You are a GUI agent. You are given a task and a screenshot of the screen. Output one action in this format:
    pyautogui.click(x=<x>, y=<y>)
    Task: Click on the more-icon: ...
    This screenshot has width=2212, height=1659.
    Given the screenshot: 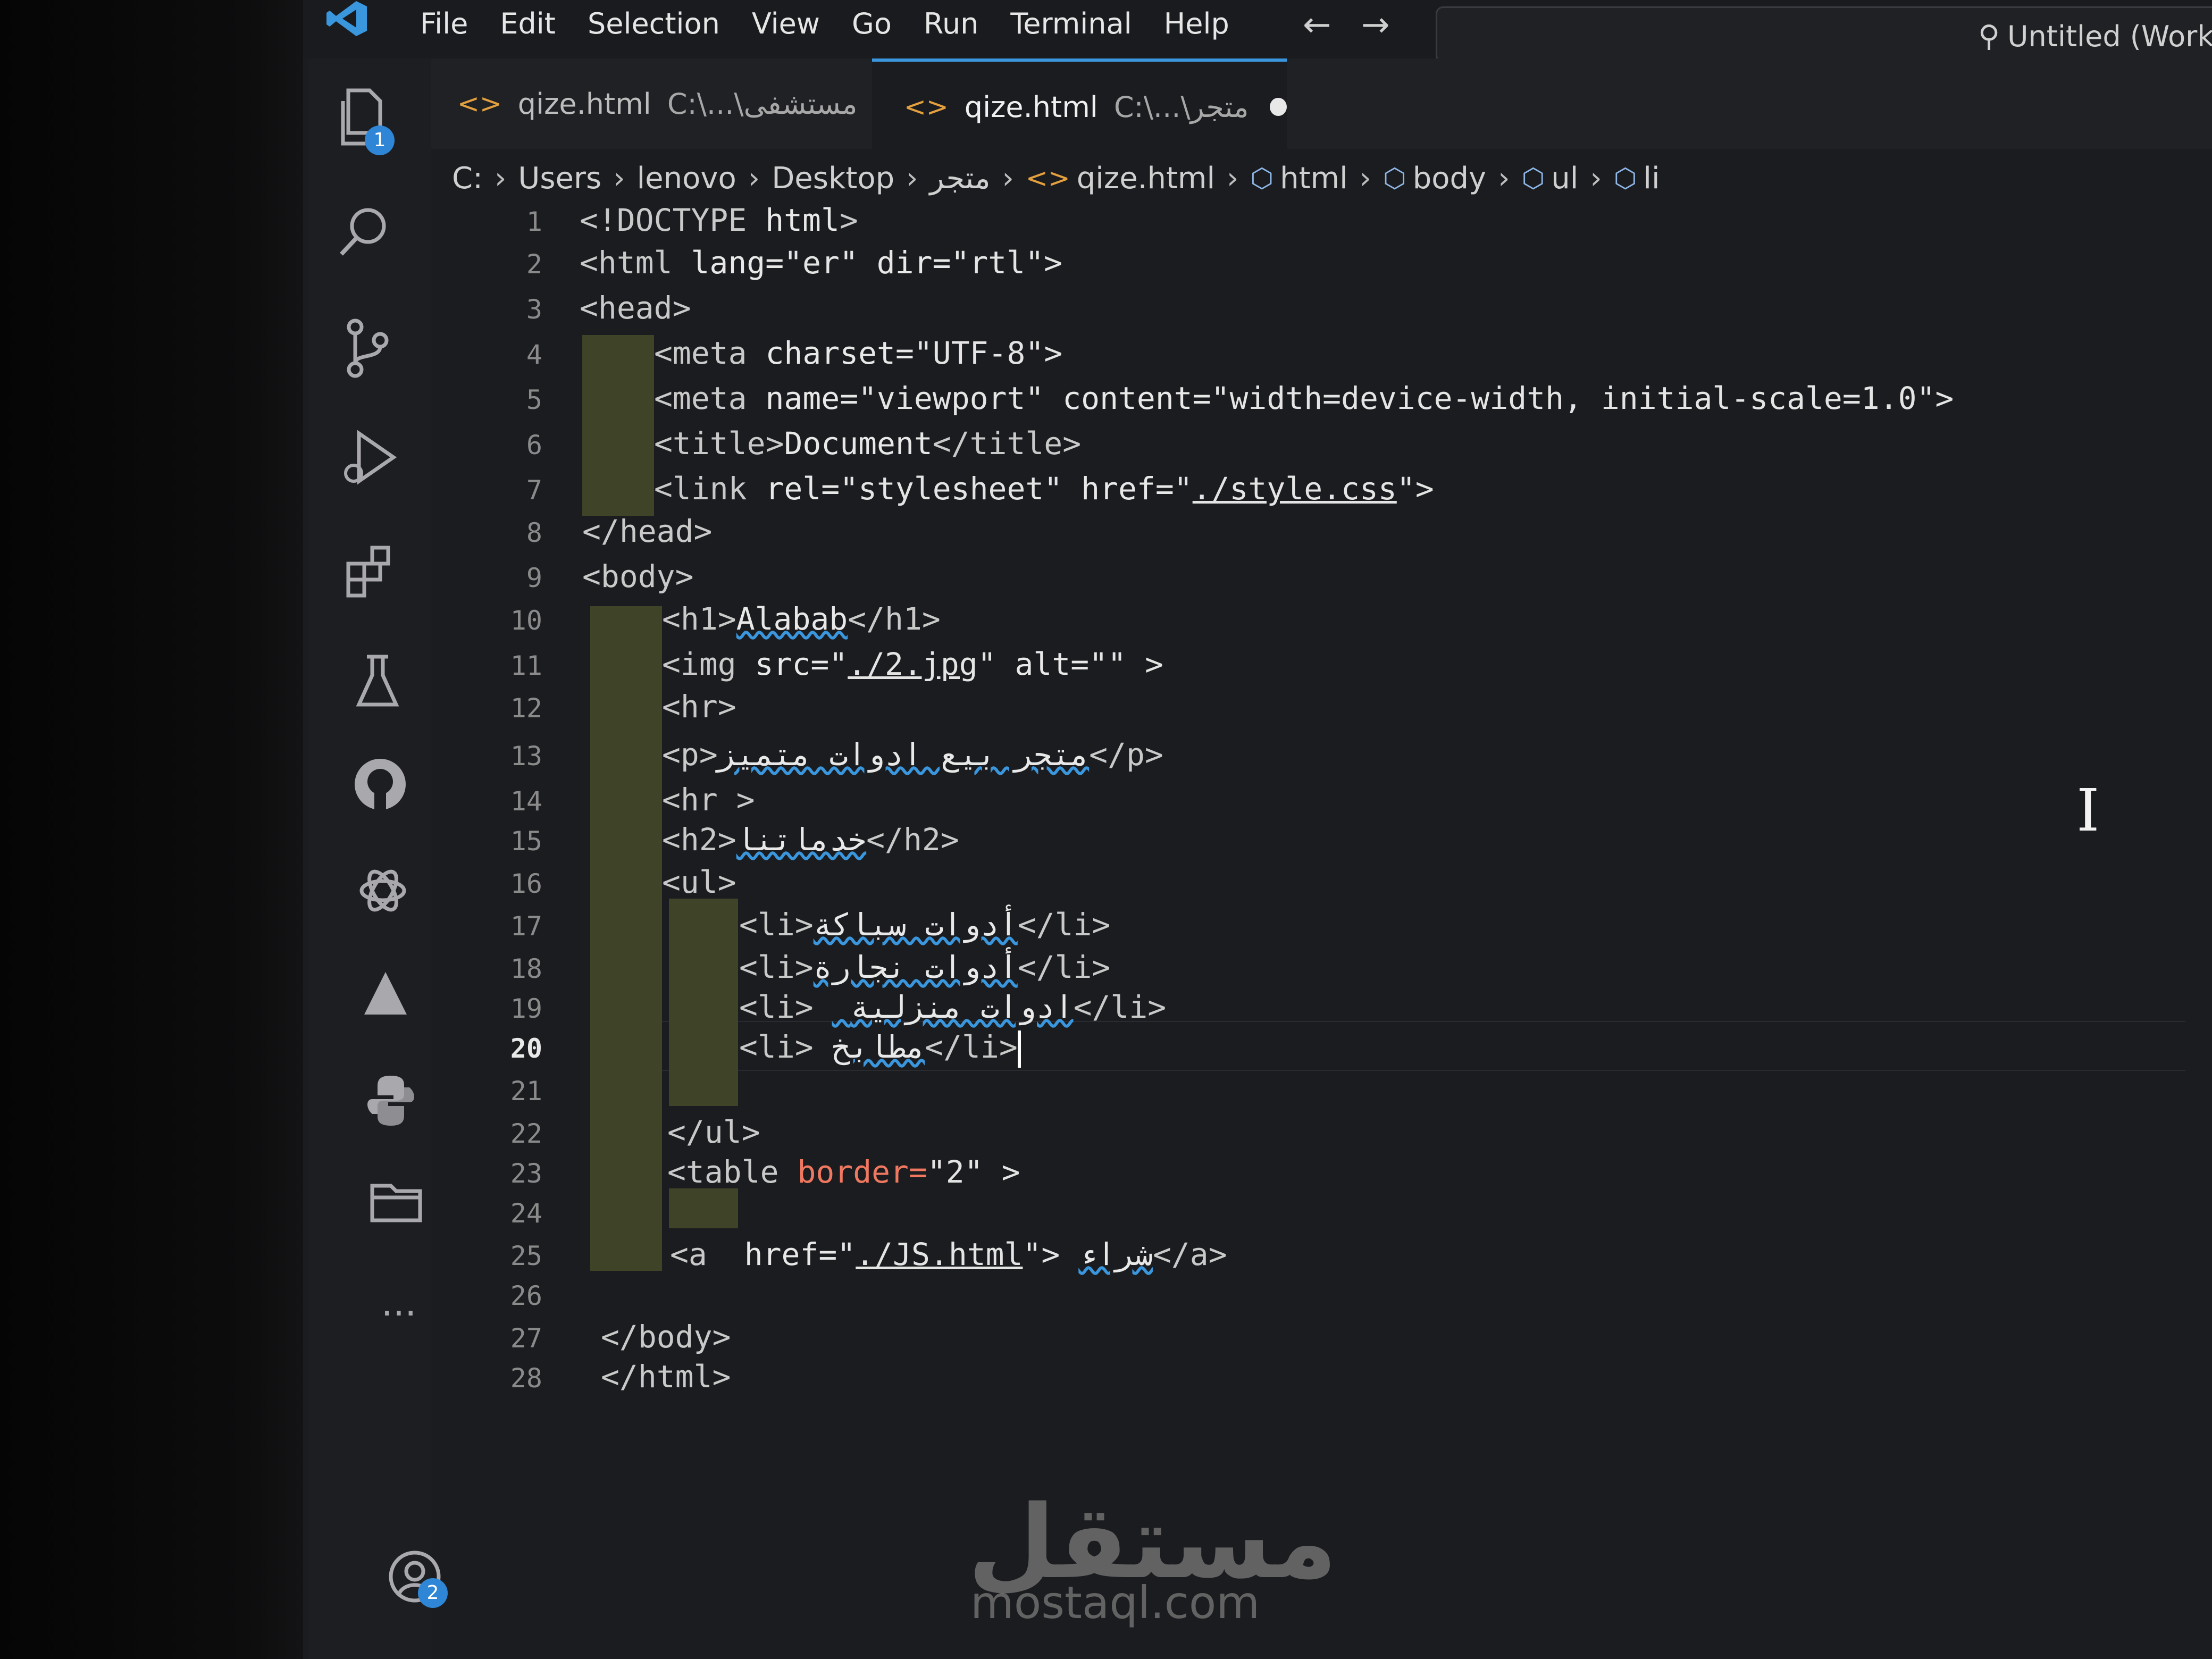 What is the action you would take?
    pyautogui.click(x=399, y=1303)
    